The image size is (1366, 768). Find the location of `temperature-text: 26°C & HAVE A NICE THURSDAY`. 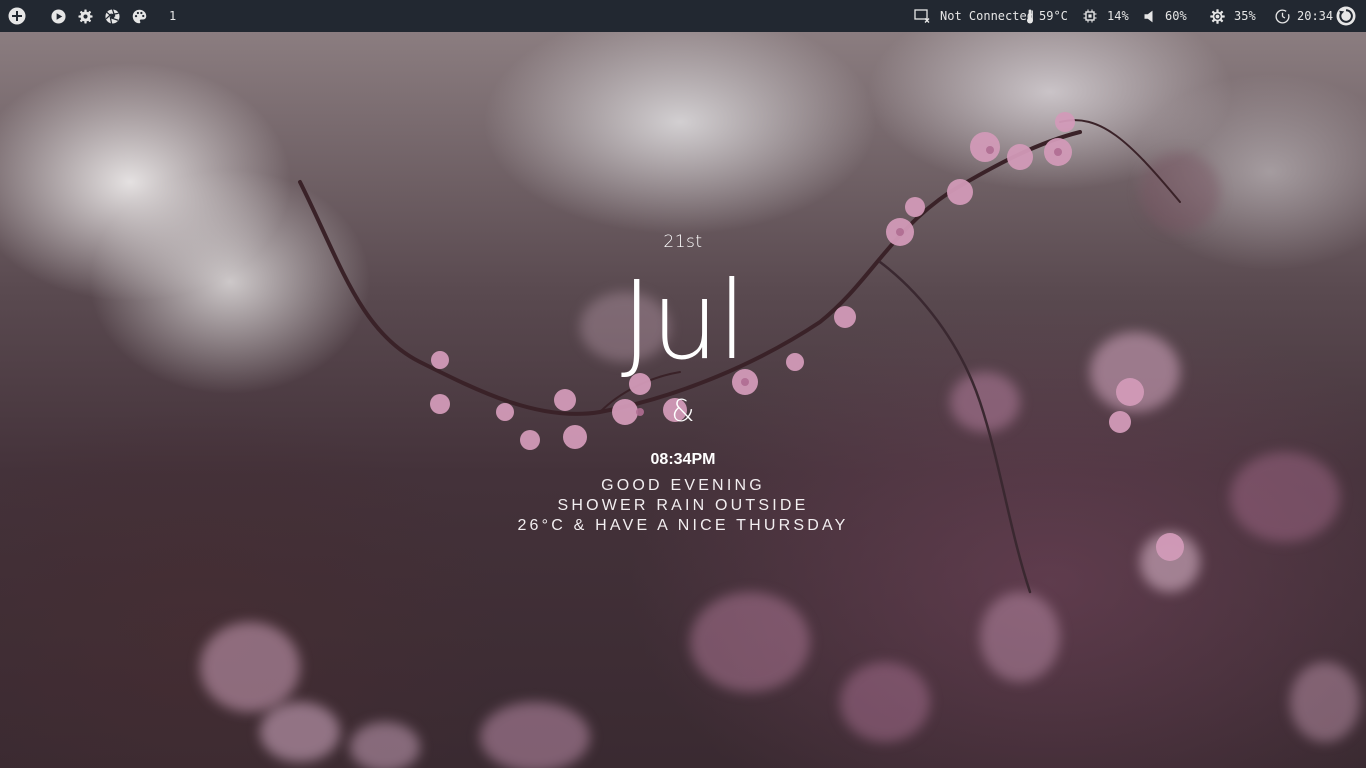

temperature-text: 26°C & HAVE A NICE THURSDAY is located at coordinates (683, 525).